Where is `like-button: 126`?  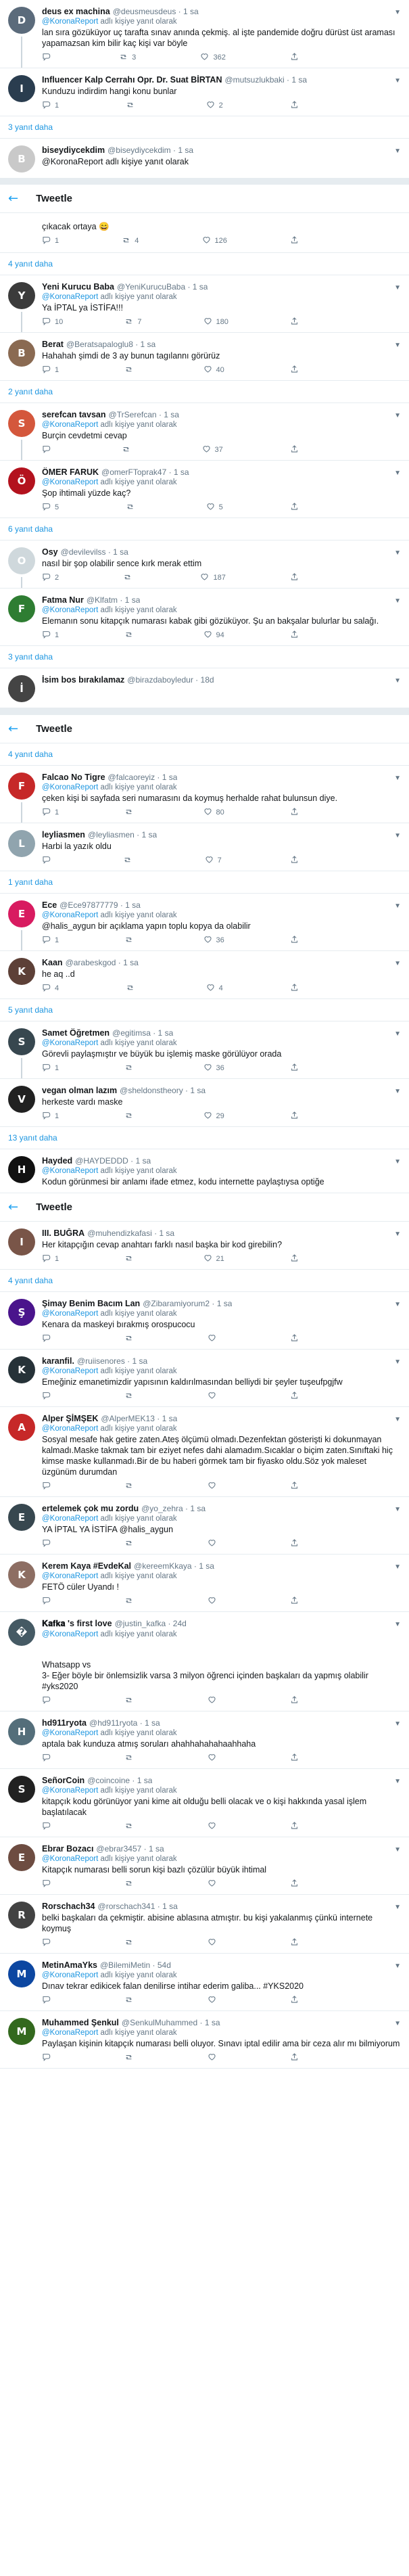
like-button: 126 is located at coordinates (214, 241).